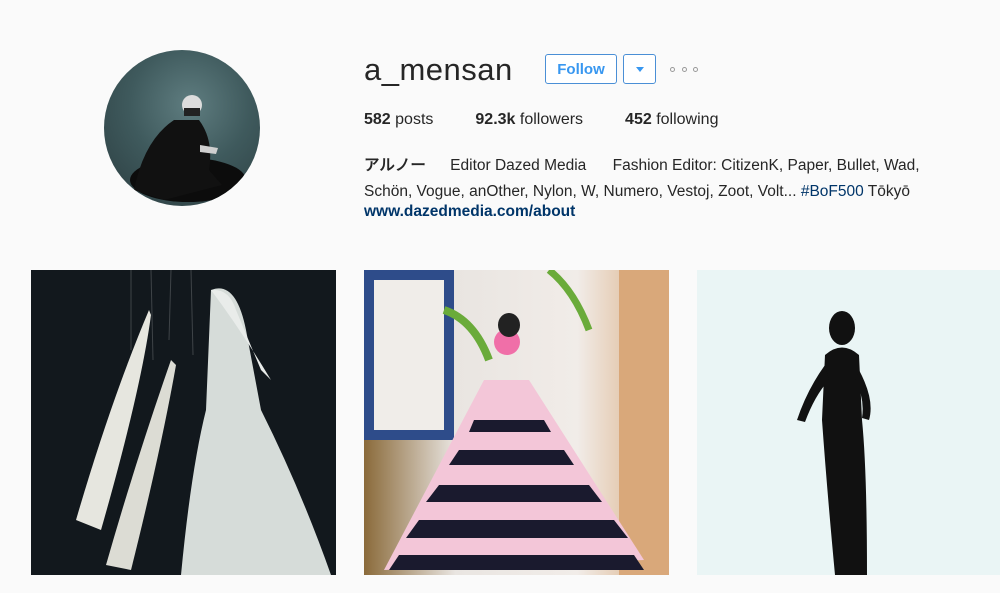  I want to click on profile-stats: 582 posts 92.3k followers 452 following, so click(562, 120).